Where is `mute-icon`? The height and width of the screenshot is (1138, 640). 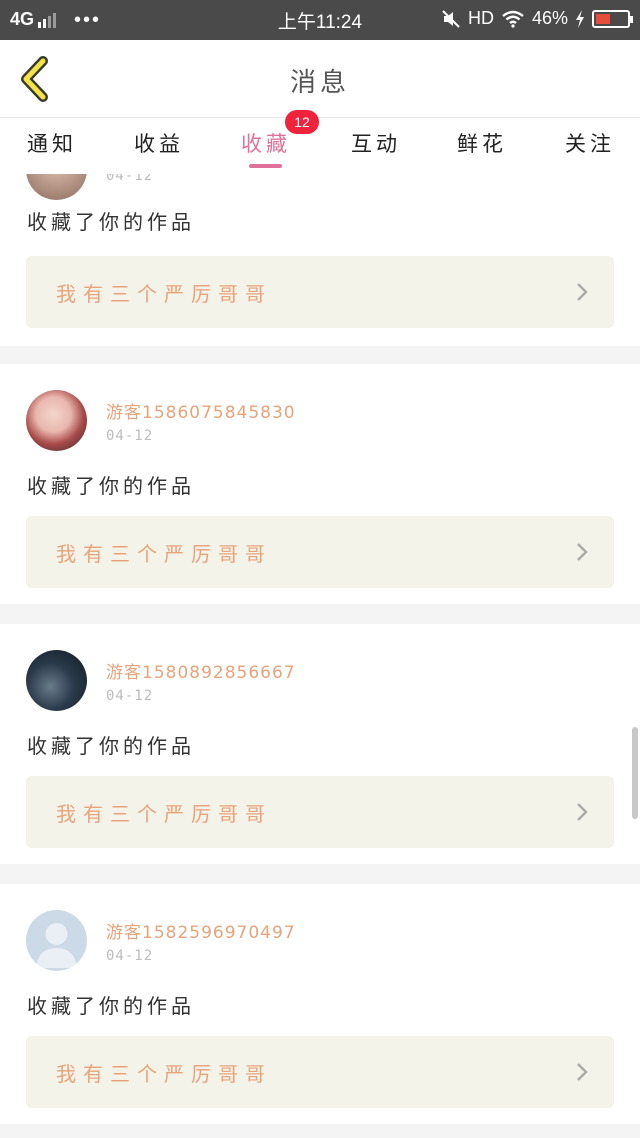
mute-icon is located at coordinates (451, 18).